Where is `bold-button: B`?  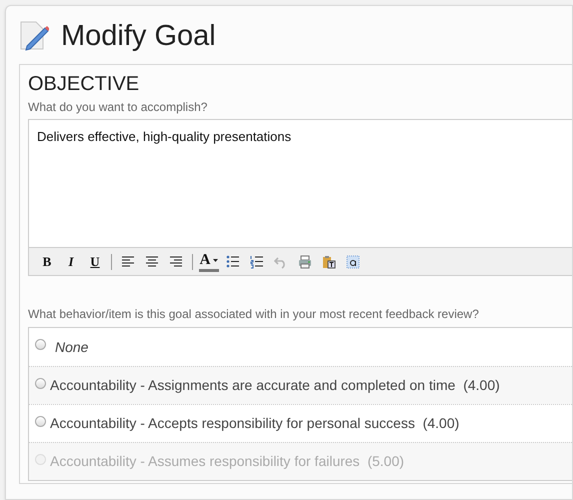
bold-button: B is located at coordinates (47, 262).